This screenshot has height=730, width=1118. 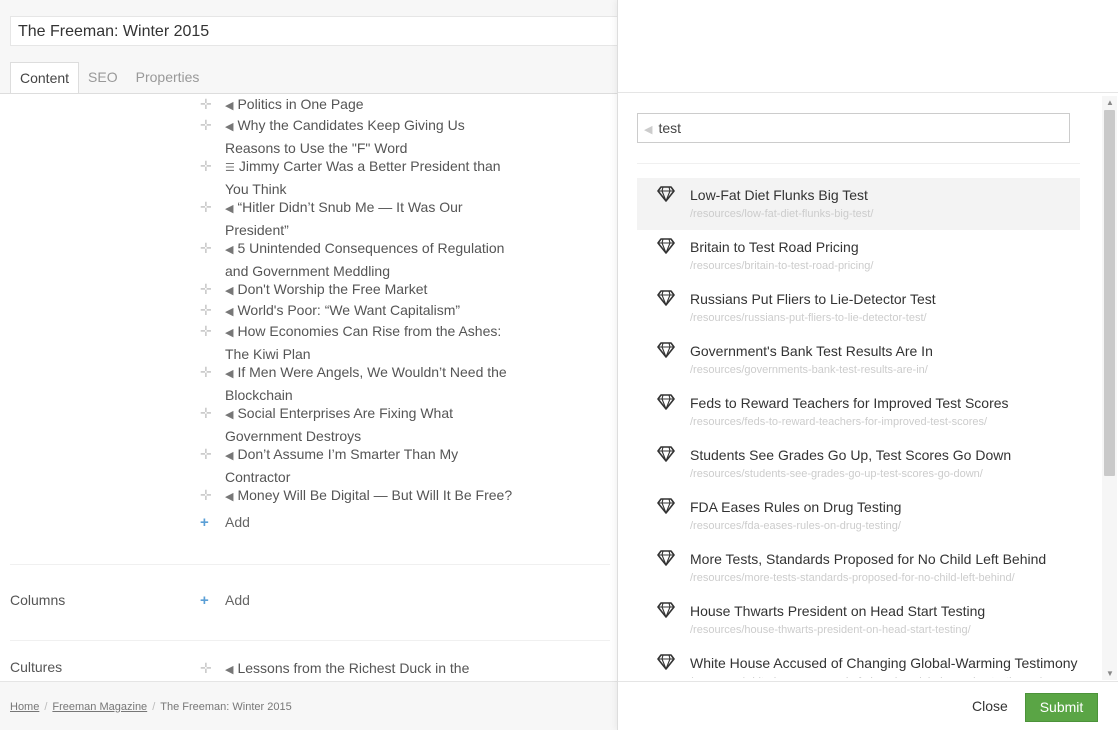 What do you see at coordinates (365, 230) in the screenshot?
I see `related-item-line: President”` at bounding box center [365, 230].